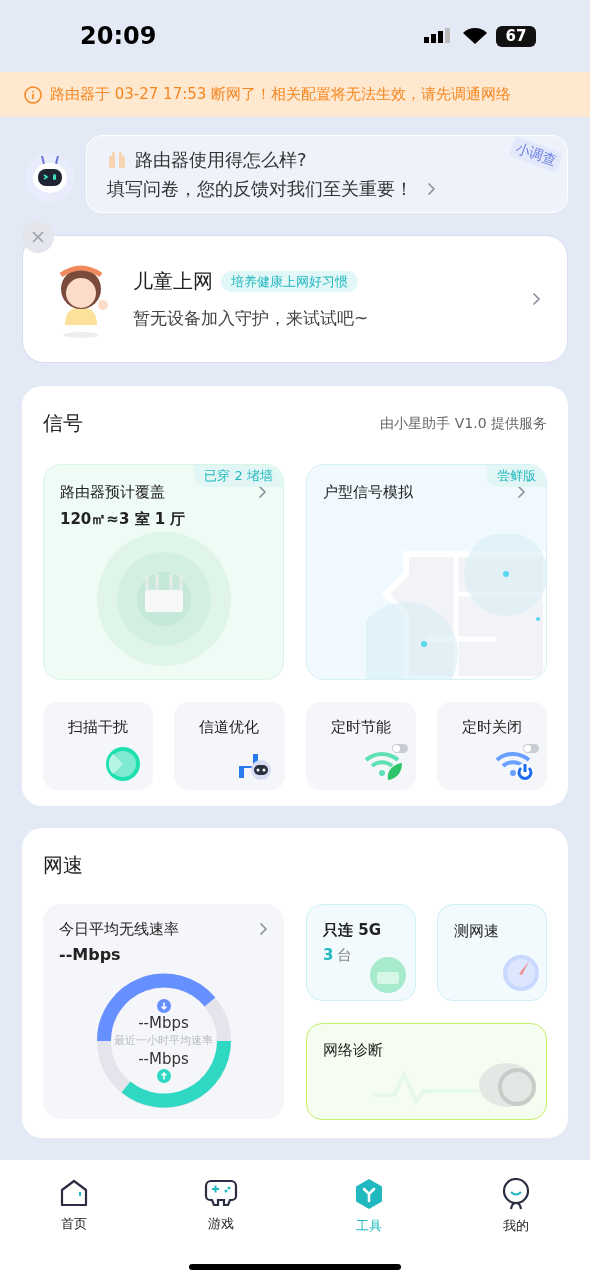  I want to click on device-count: 3, so click(328, 955).